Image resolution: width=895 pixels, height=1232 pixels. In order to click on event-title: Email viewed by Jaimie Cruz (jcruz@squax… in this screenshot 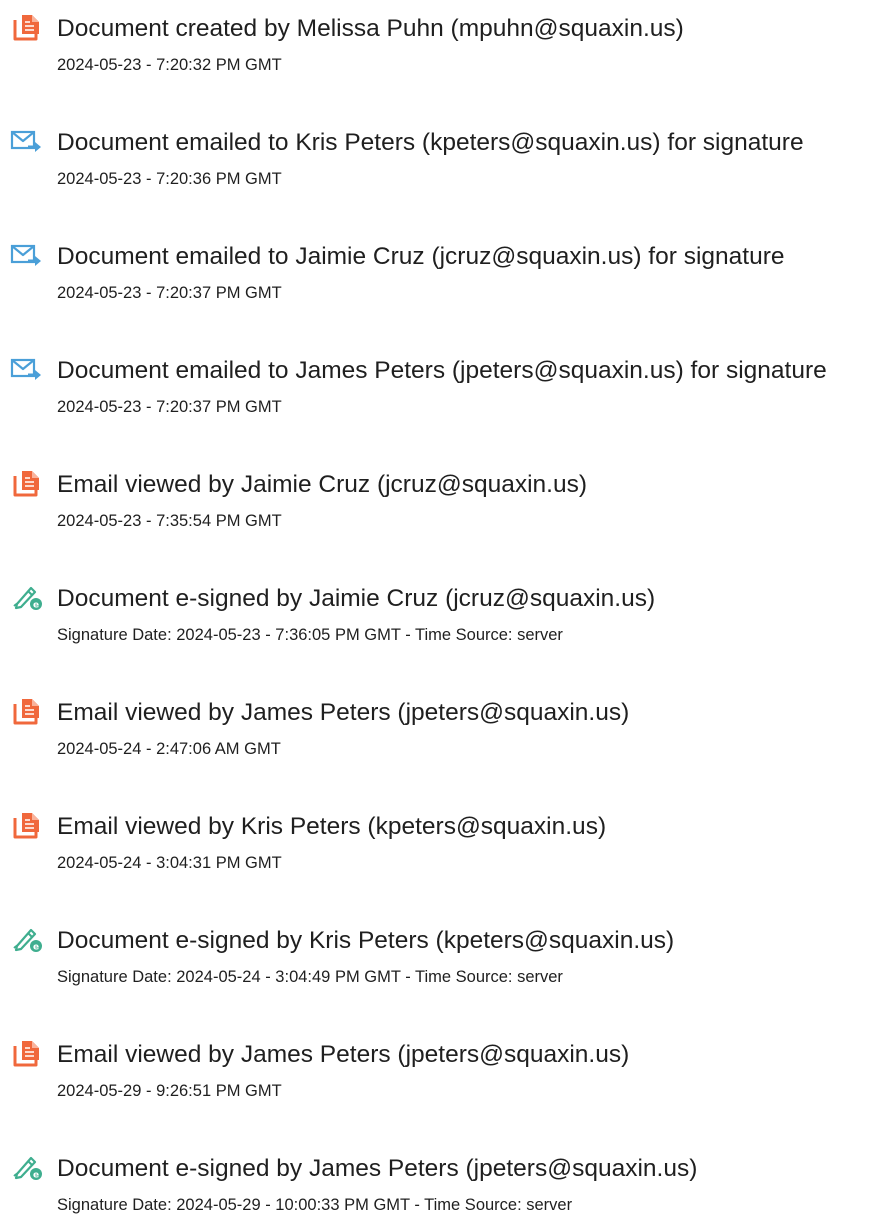, I will do `click(322, 484)`.